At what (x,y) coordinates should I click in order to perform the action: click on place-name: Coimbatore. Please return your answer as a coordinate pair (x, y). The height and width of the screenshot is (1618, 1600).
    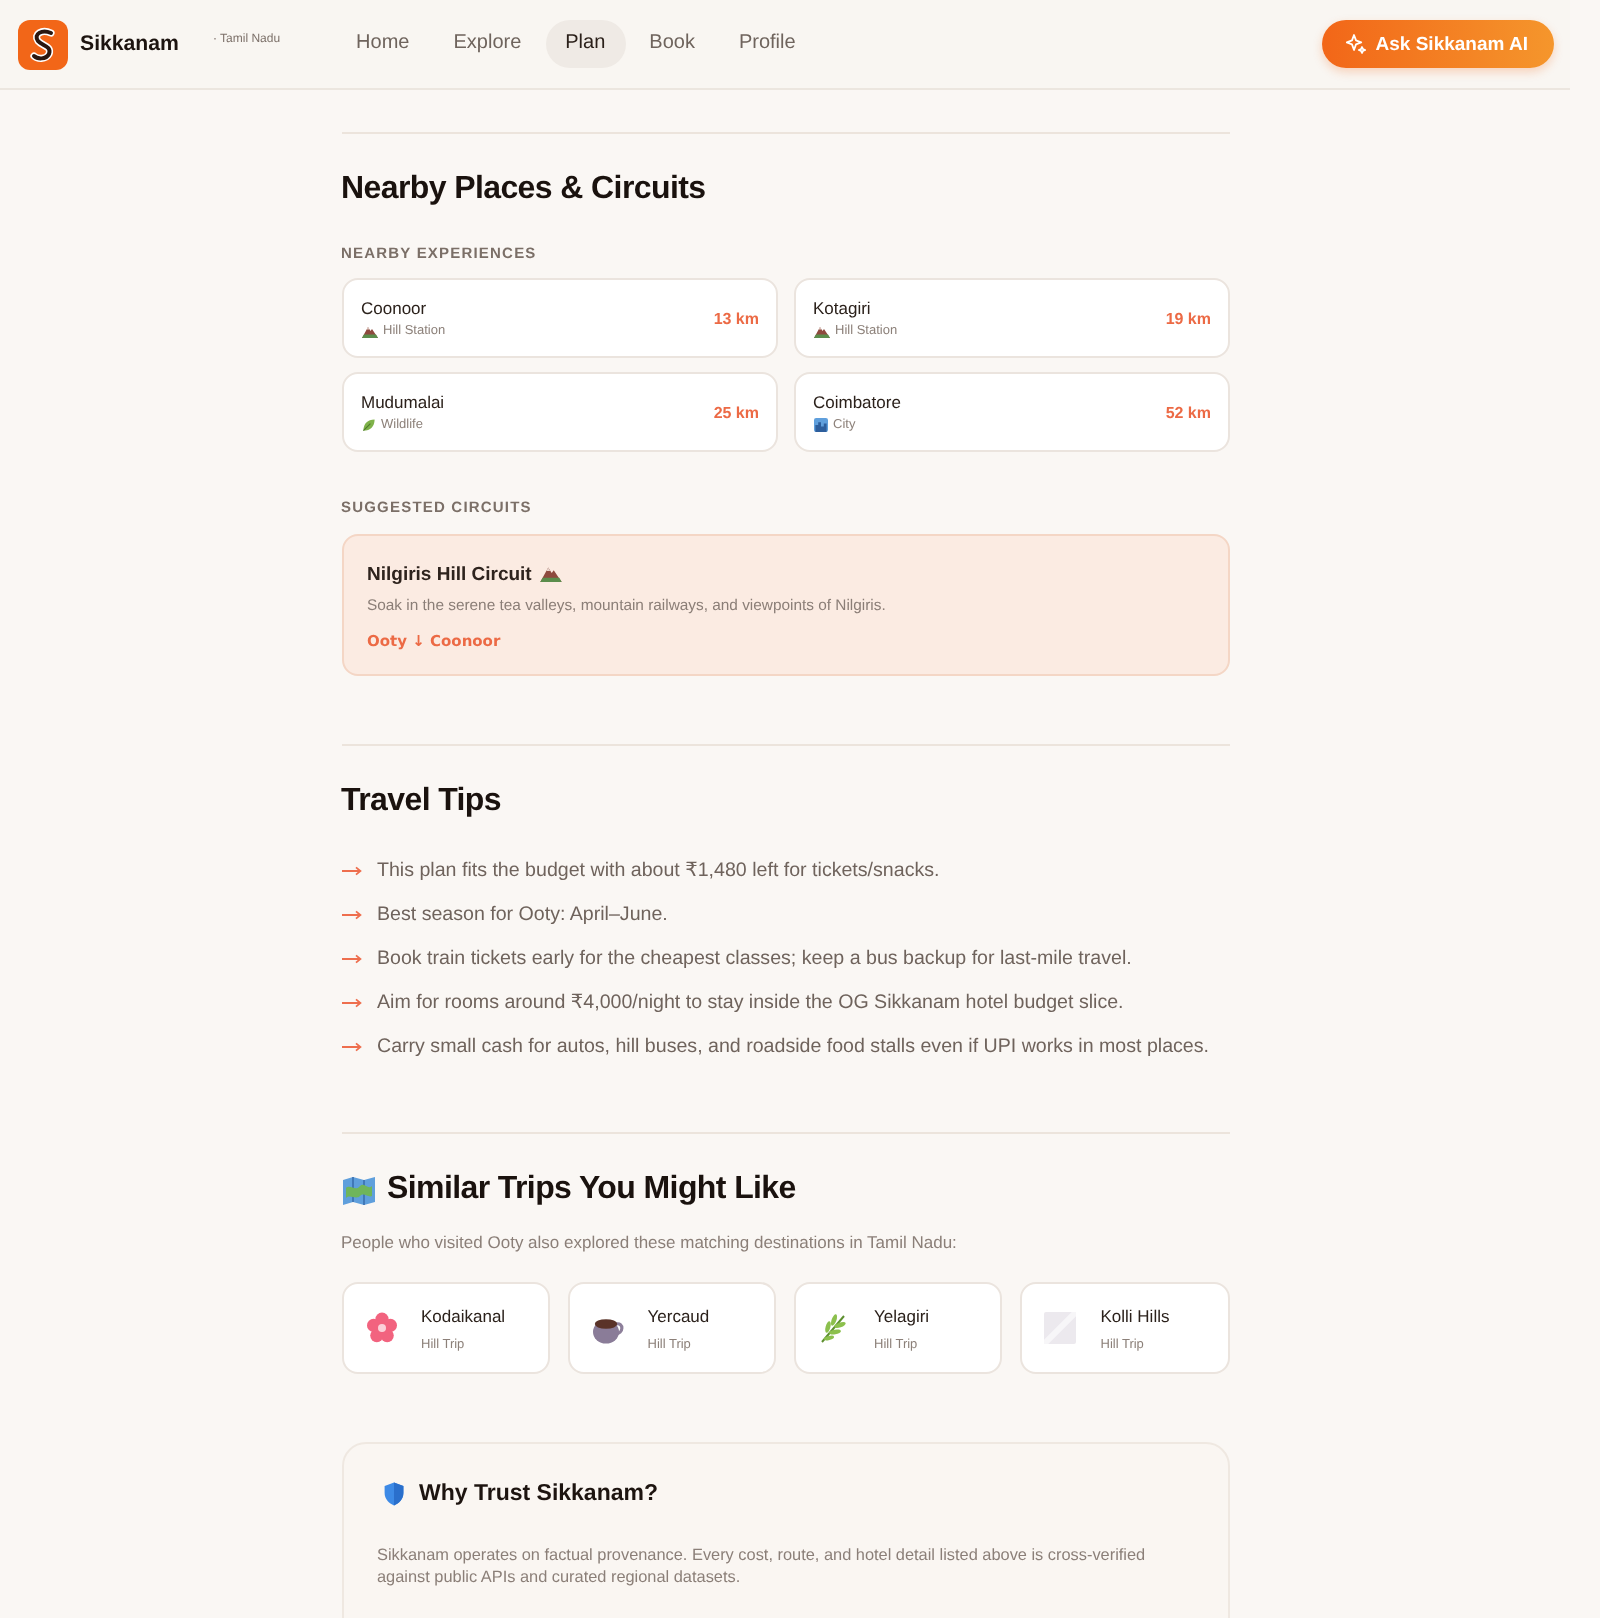
    Looking at the image, I should click on (857, 402).